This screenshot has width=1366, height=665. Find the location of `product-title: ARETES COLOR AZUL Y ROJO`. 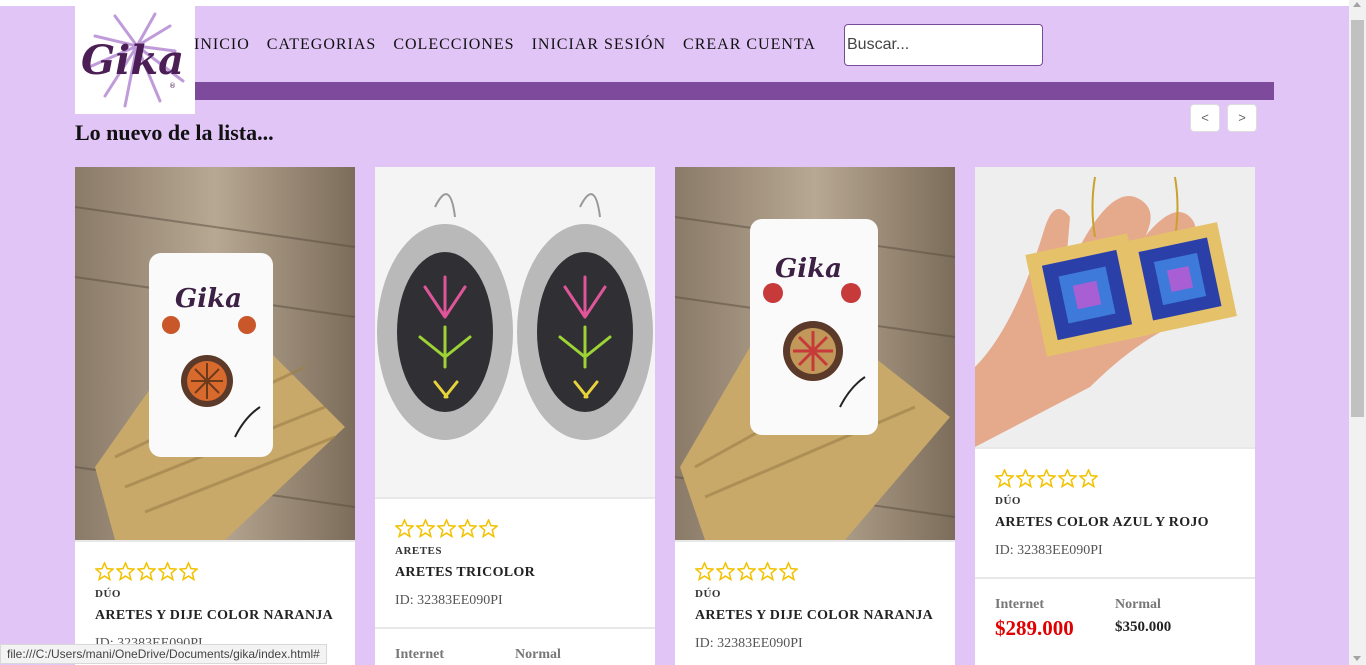

product-title: ARETES COLOR AZUL Y ROJO is located at coordinates (1115, 523).